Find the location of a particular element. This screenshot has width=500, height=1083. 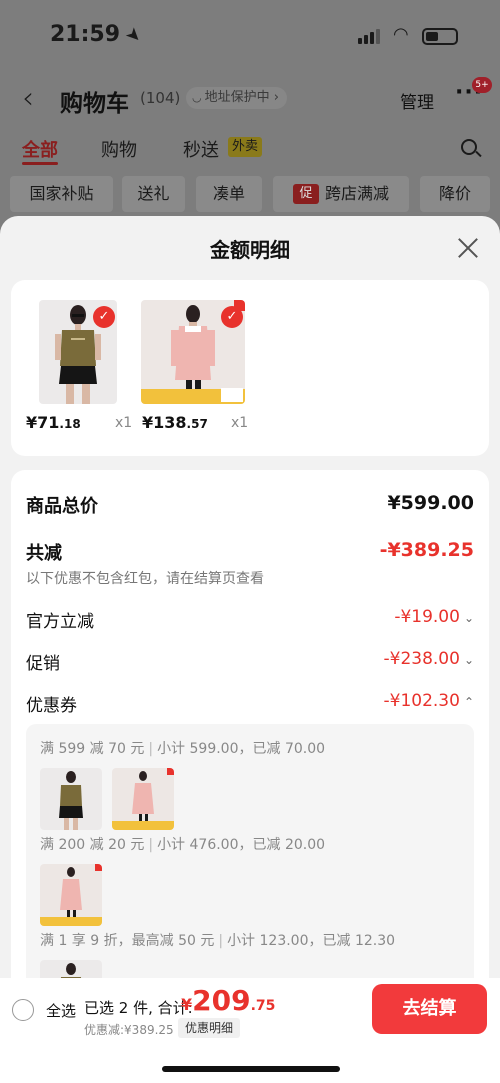

select-all-radio is located at coordinates (23, 1010).